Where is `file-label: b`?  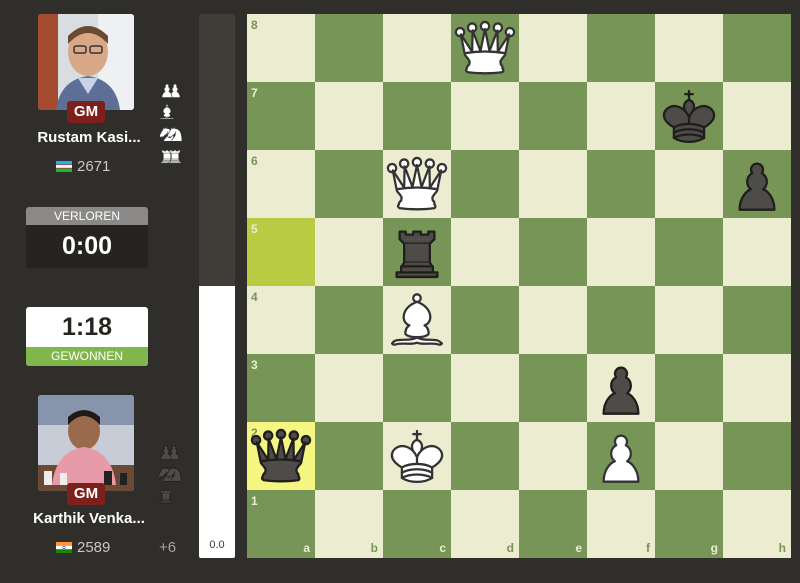
file-label: b is located at coordinates (374, 548).